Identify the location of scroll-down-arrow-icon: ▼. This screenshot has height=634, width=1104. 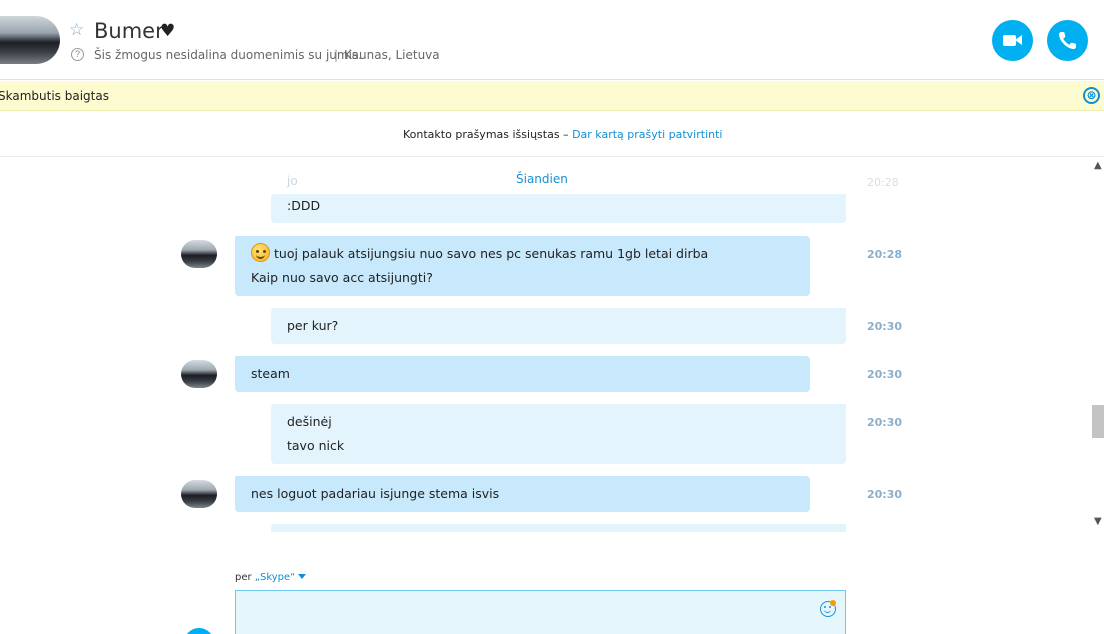
(1098, 522).